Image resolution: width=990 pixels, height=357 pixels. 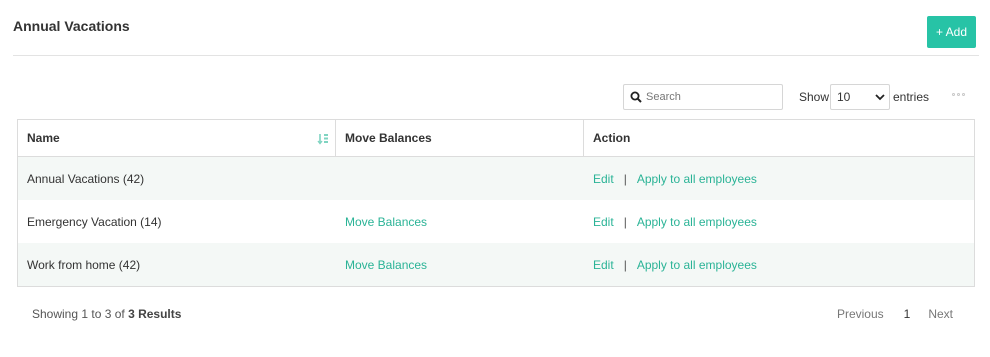 What do you see at coordinates (43, 138) in the screenshot?
I see `column-header-label: Name` at bounding box center [43, 138].